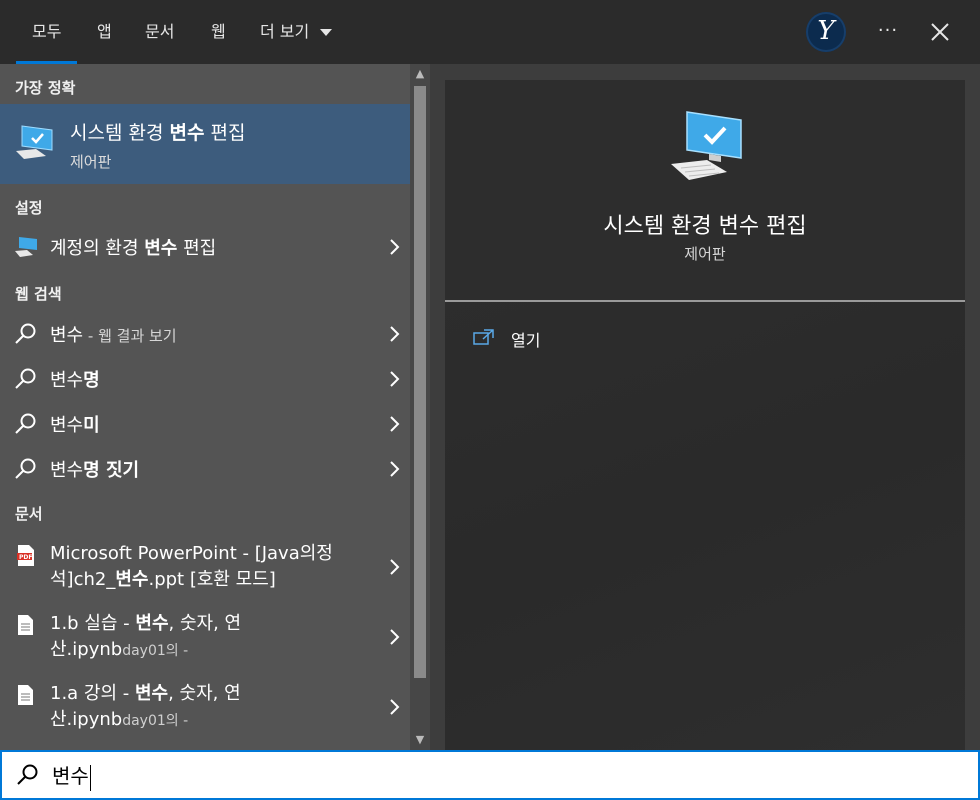 This screenshot has width=980, height=800. What do you see at coordinates (29, 208) in the screenshot?
I see `section-settings: 설정` at bounding box center [29, 208].